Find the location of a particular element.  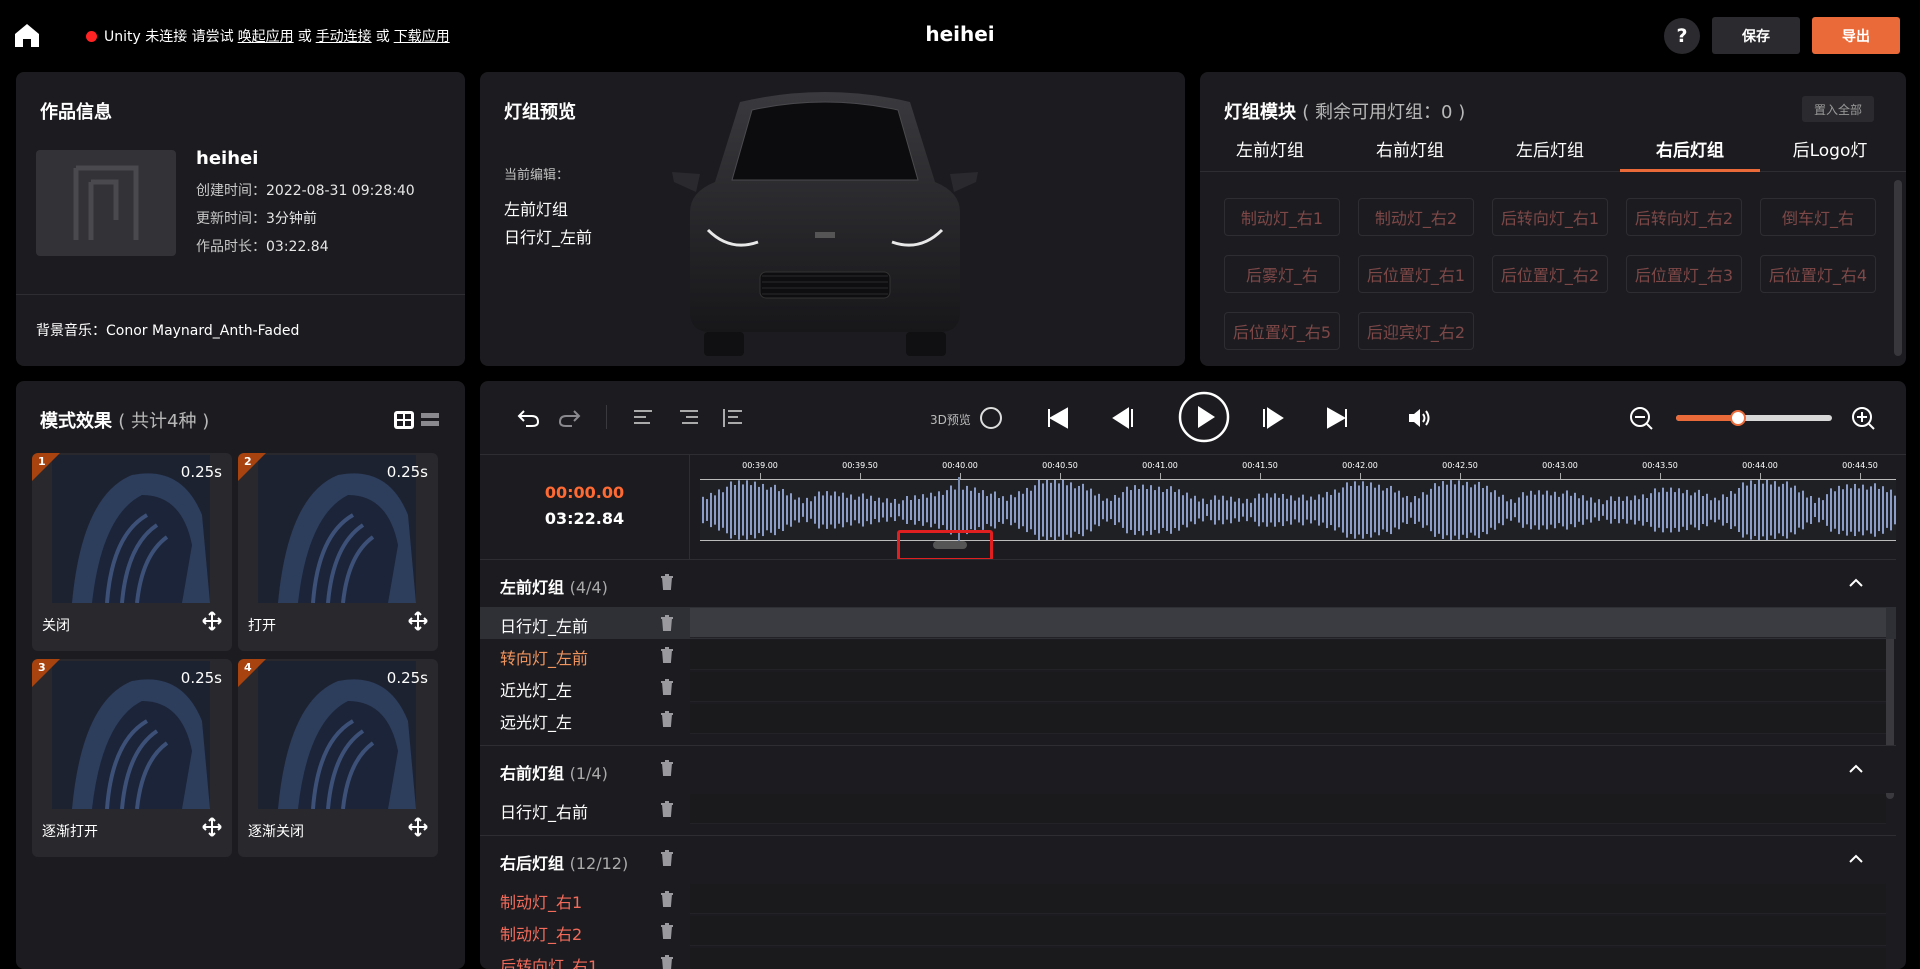

track-group-header: 左前灯组 (4/4) is located at coordinates (1188, 583).